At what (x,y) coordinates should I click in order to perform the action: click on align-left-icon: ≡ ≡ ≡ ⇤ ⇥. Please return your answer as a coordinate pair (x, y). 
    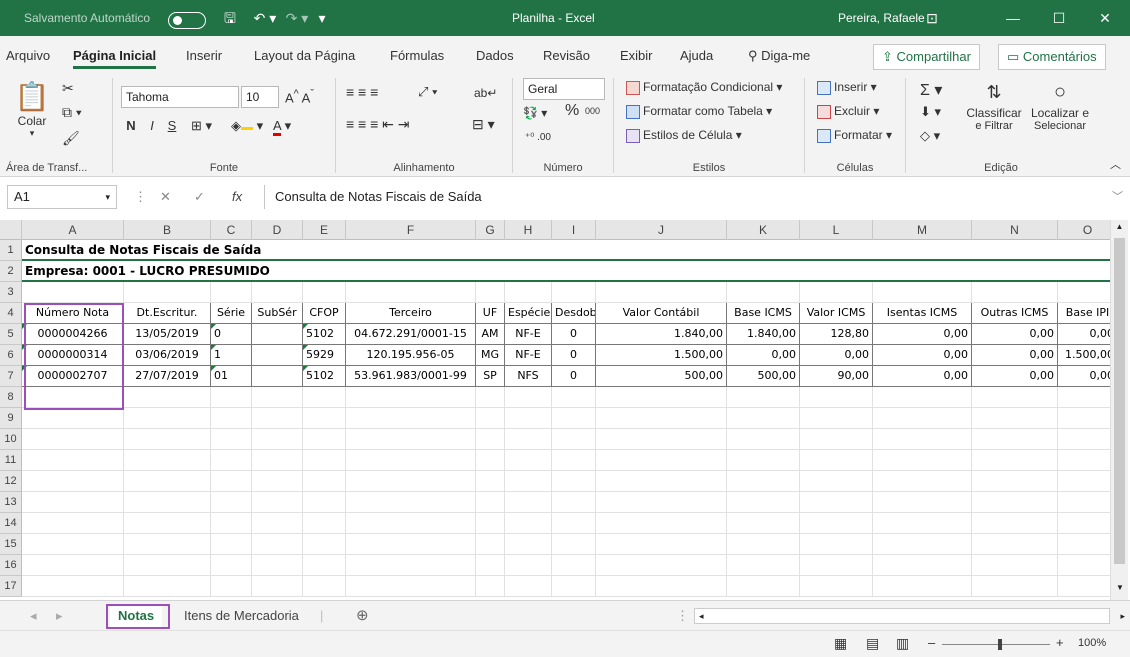
    Looking at the image, I should click on (378, 124).